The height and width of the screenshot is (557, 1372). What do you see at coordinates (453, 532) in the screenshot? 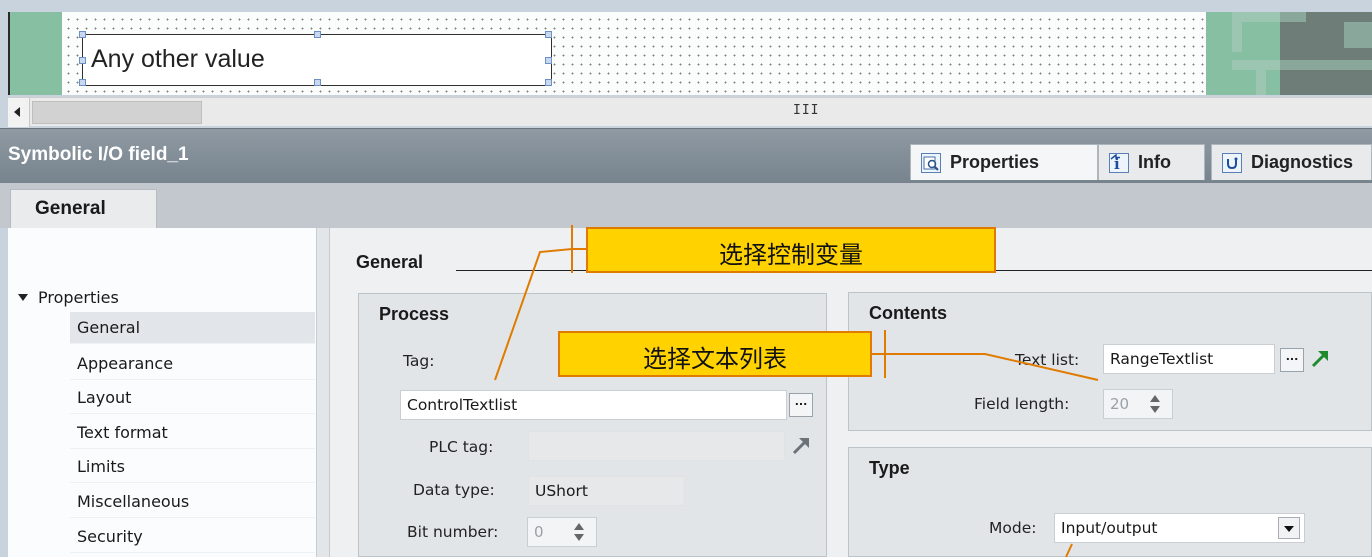
I see `bit-number-label: Bit number:` at bounding box center [453, 532].